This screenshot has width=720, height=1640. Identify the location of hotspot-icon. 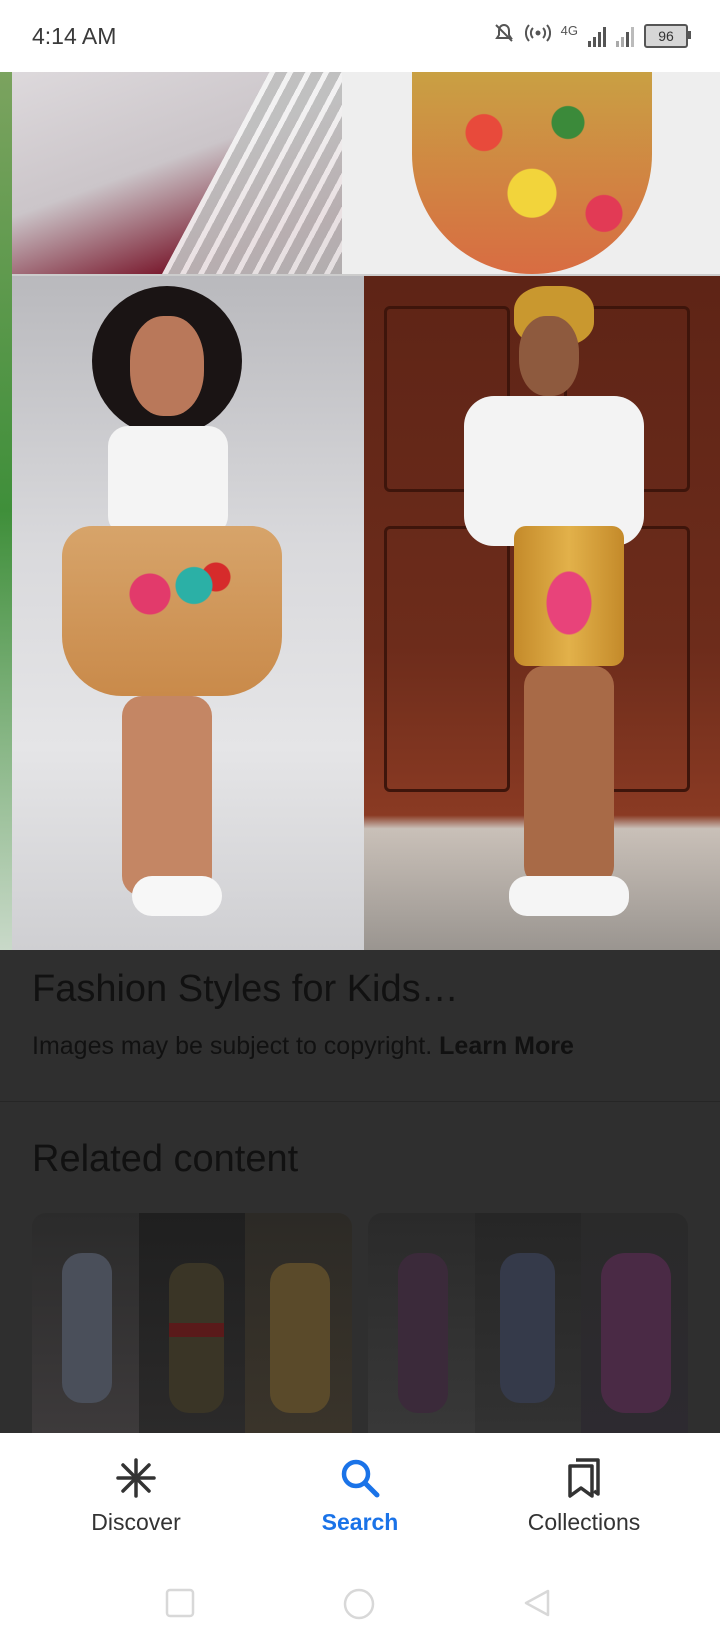
(537, 36).